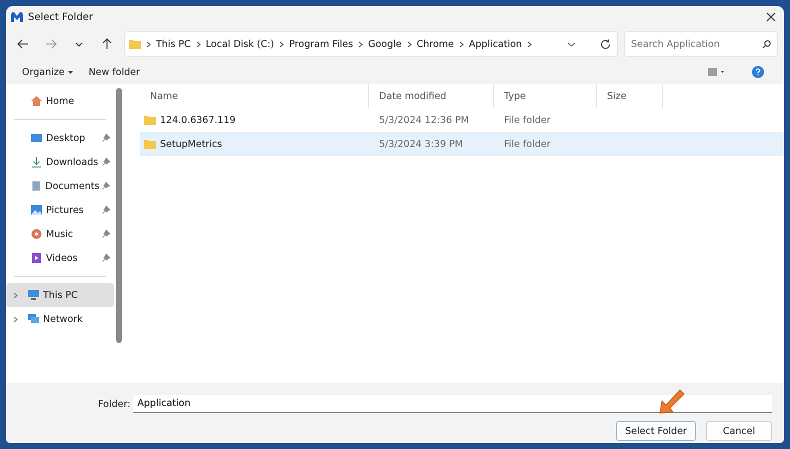  I want to click on list-view-icon, so click(716, 72).